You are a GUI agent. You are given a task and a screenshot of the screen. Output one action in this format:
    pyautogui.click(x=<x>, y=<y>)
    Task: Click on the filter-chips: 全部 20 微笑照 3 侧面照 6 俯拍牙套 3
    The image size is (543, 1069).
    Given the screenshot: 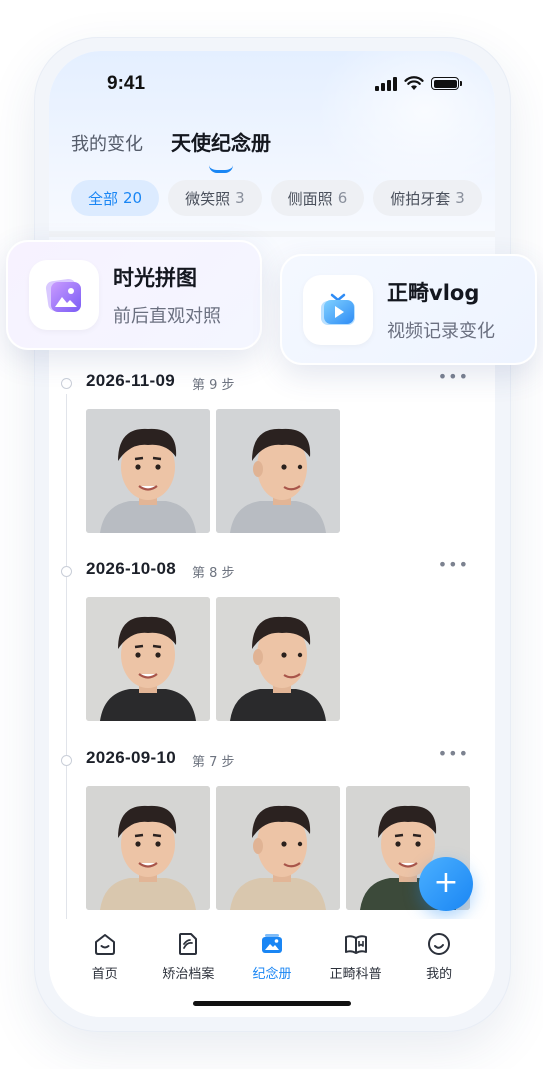 What is the action you would take?
    pyautogui.click(x=276, y=198)
    